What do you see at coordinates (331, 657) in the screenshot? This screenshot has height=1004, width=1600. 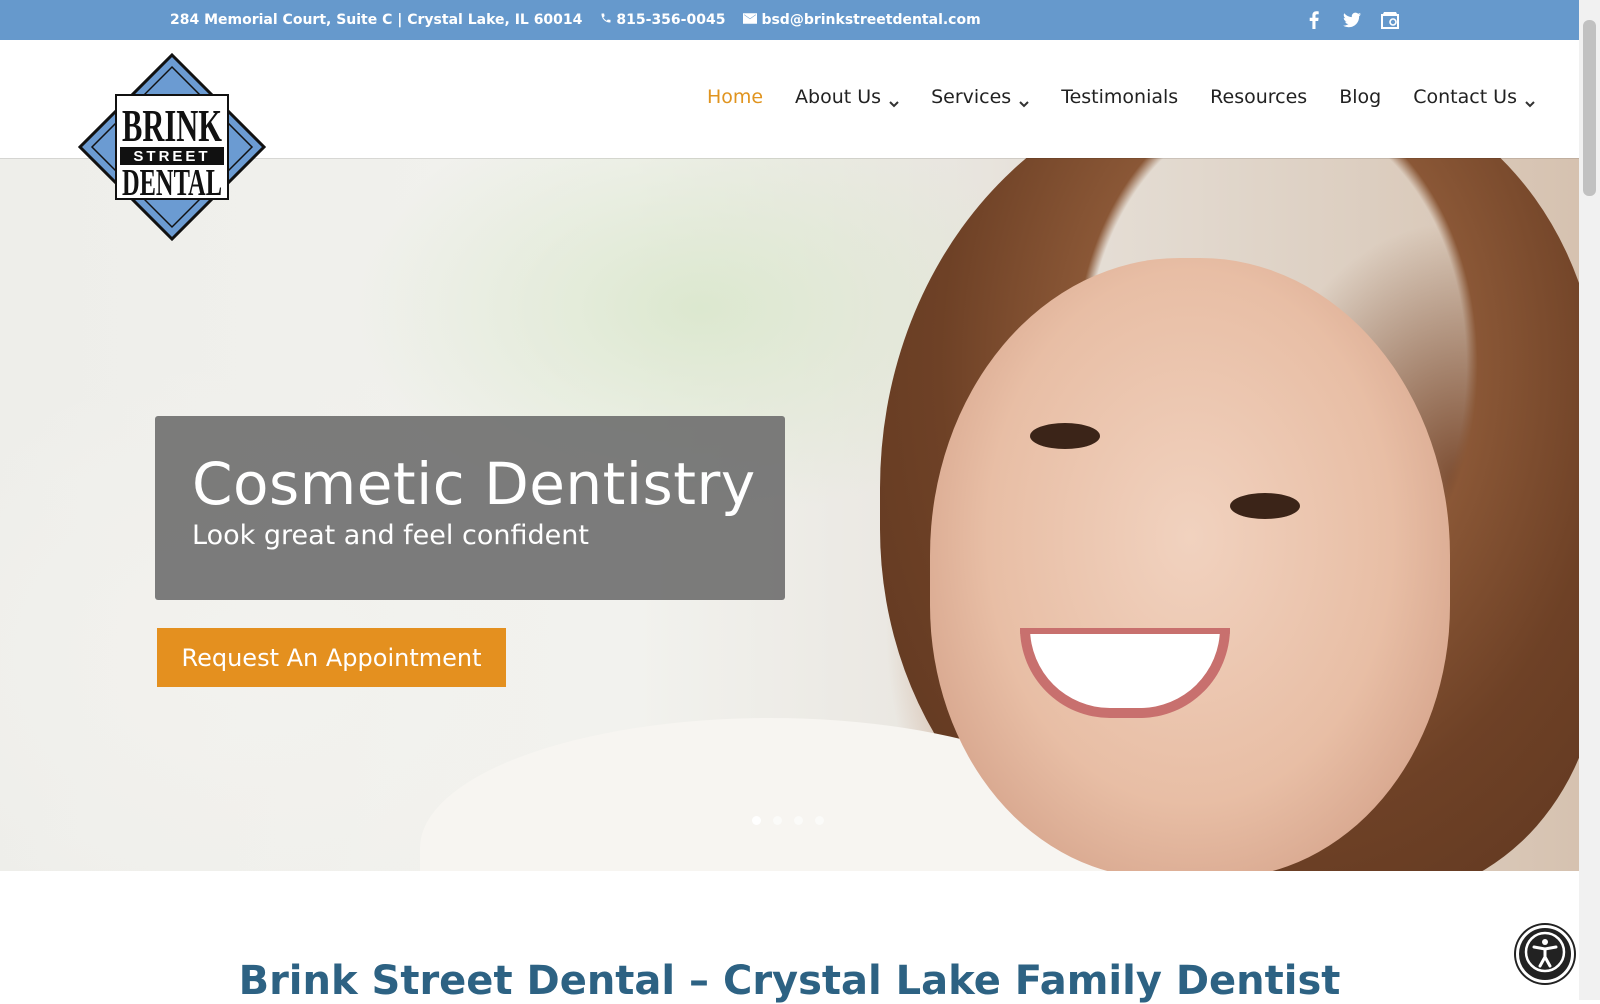 I see `request-appointment-button: Request An Appointment` at bounding box center [331, 657].